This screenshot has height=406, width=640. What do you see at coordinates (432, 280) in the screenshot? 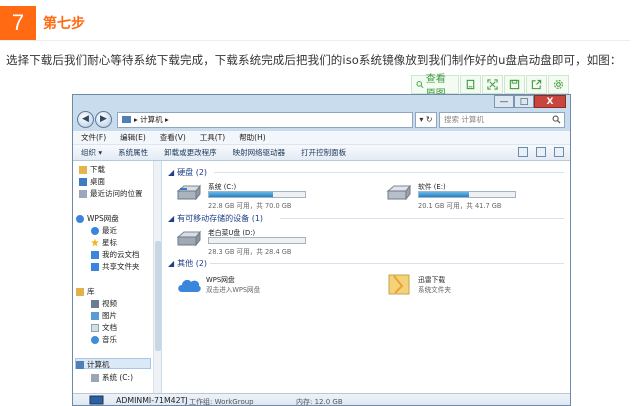
I see `item-name: 迅雷下载` at bounding box center [432, 280].